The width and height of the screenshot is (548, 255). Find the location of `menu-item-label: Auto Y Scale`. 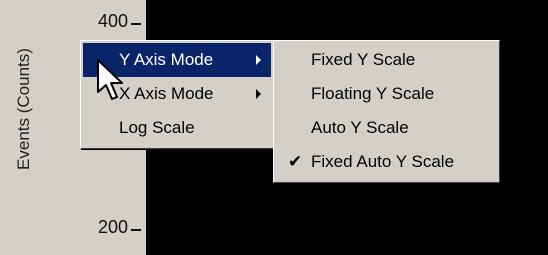

menu-item-label: Auto Y Scale is located at coordinates (360, 127).